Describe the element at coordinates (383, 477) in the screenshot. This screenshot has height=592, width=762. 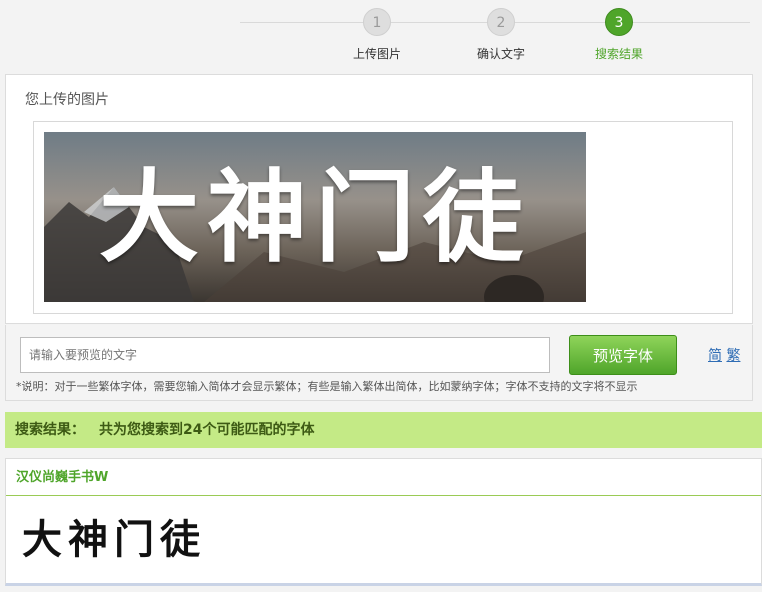
I see `font-name-link: 汉仪尚巍手书W` at that location.